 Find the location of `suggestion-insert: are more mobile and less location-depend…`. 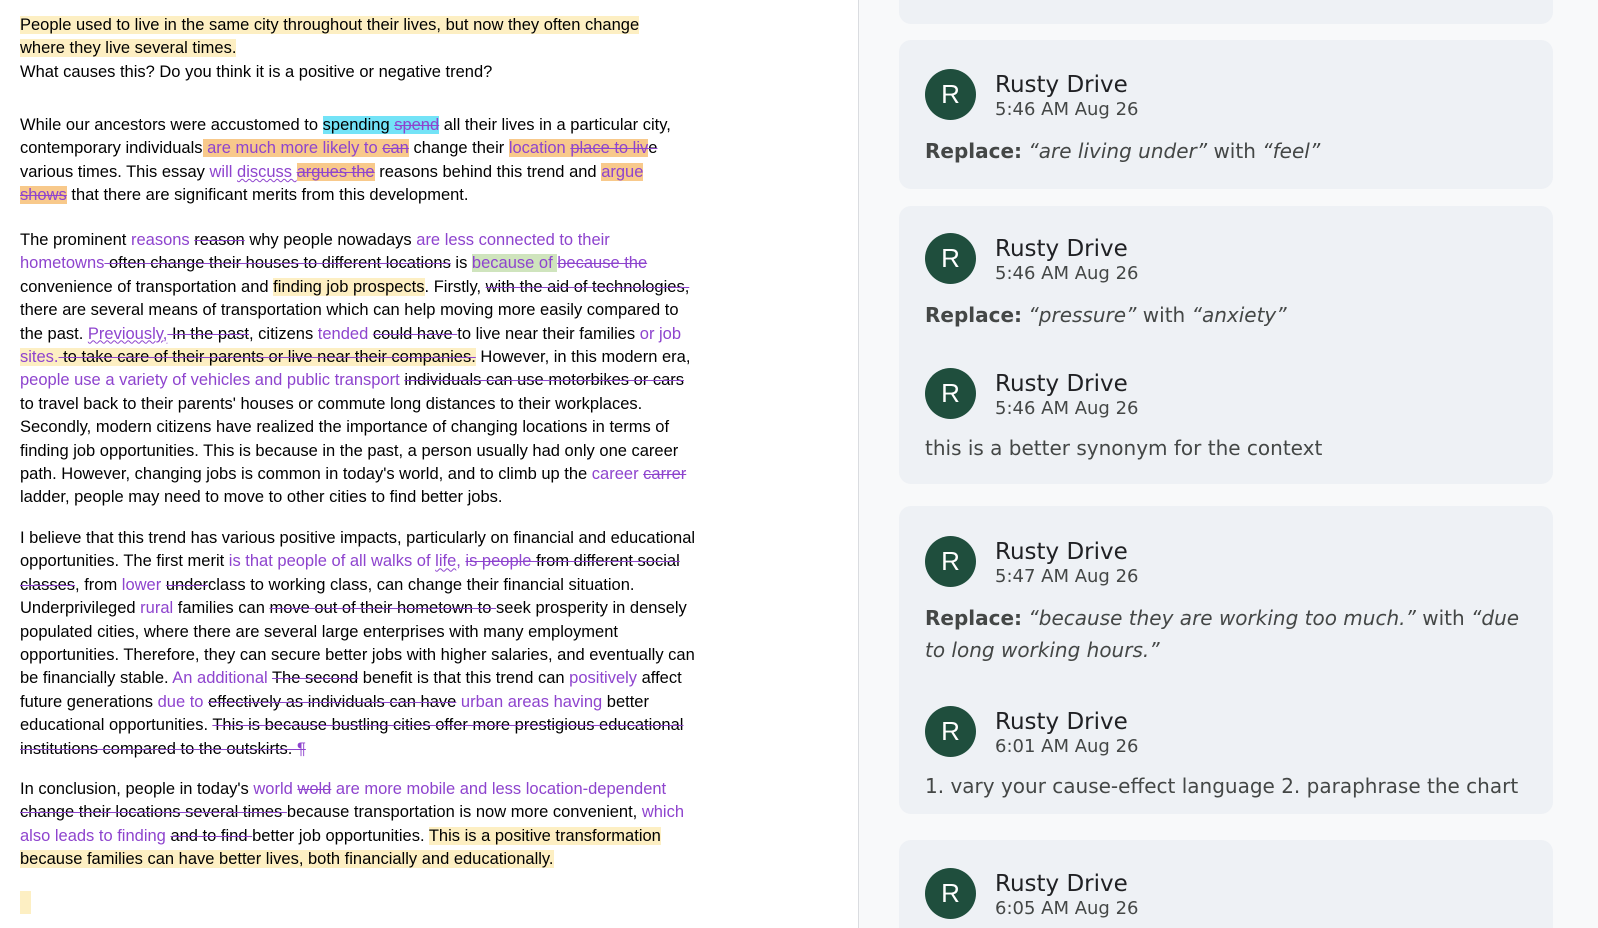

suggestion-insert: are more mobile and less location-depend… is located at coordinates (498, 789).